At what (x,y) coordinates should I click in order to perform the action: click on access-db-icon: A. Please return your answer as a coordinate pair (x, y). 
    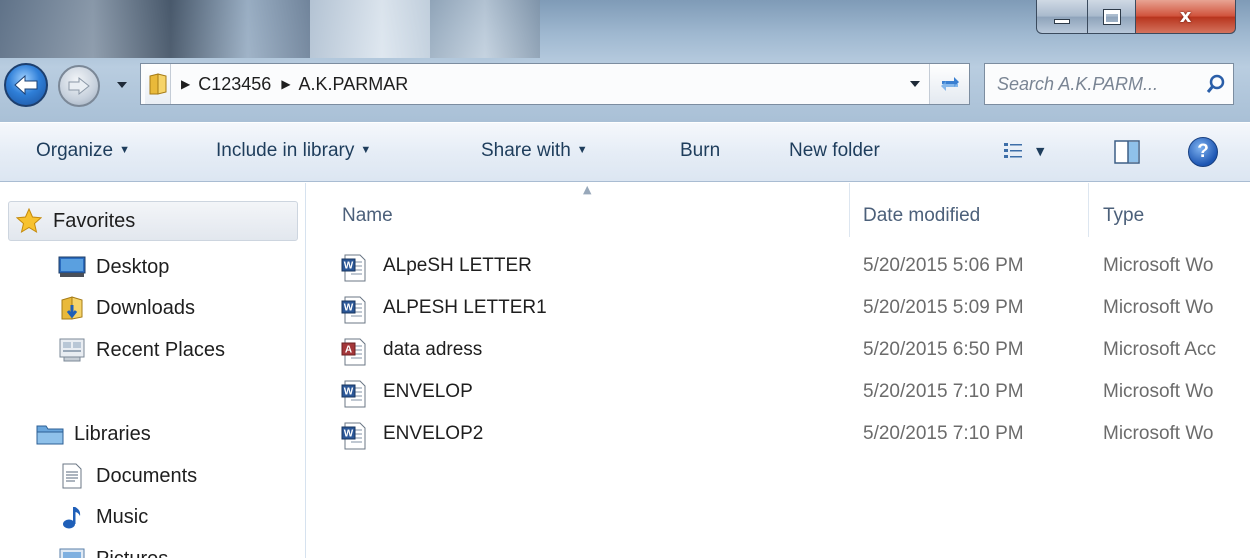
    Looking at the image, I should click on (353, 352).